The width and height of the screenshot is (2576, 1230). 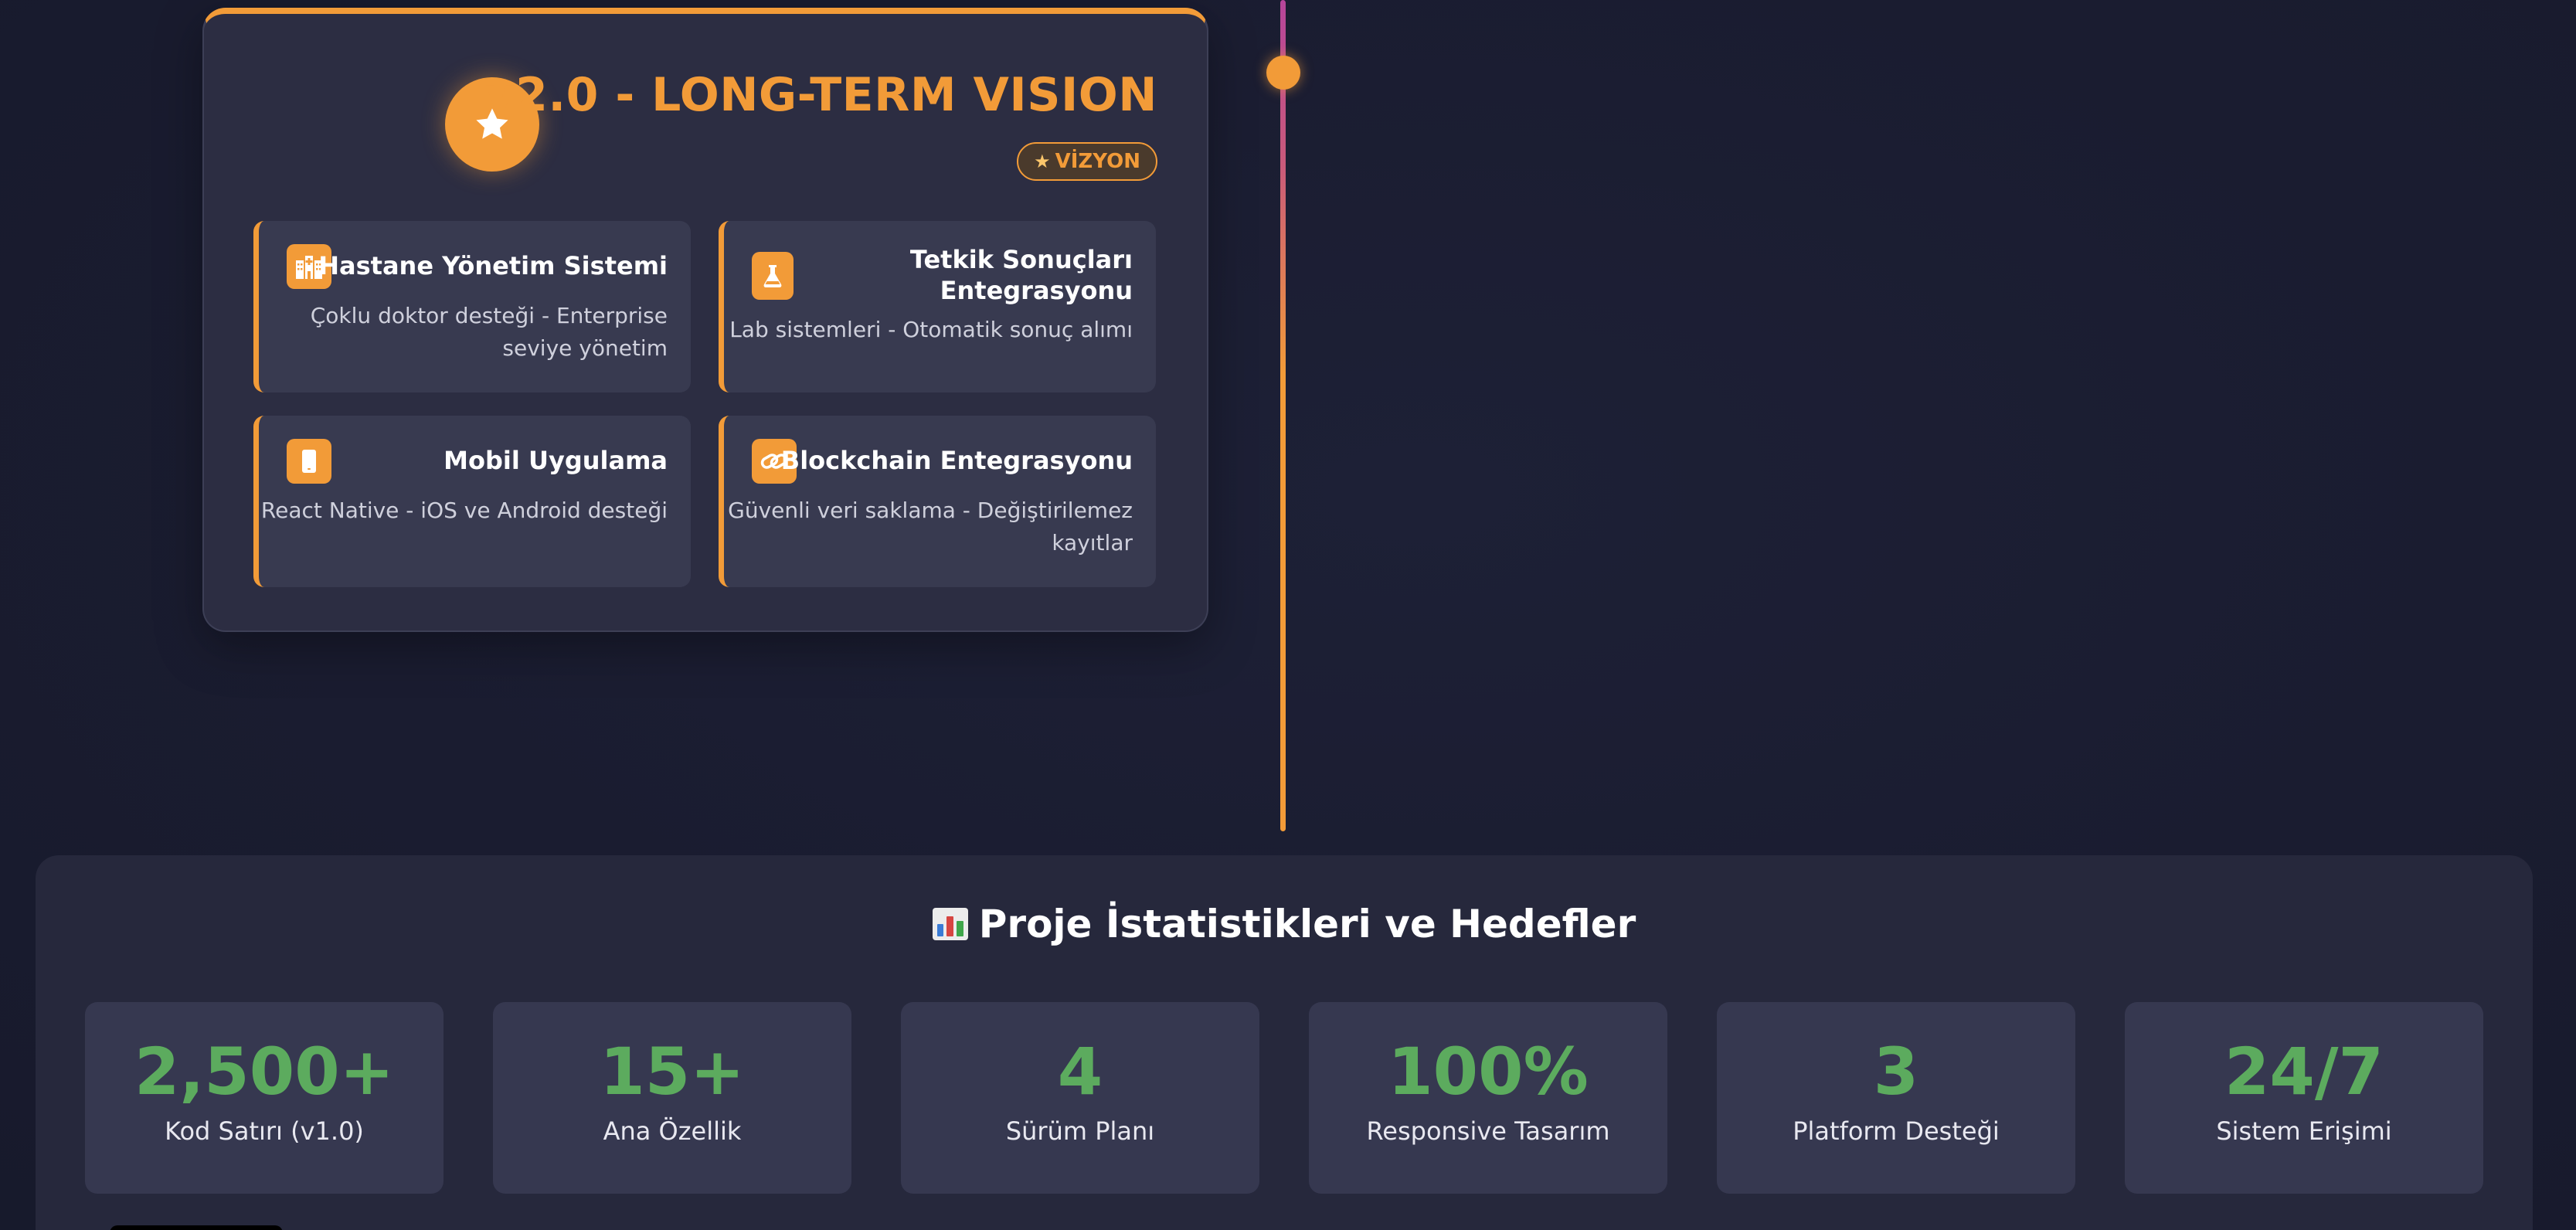 I want to click on stat-card: 4 Sürüm Planı, so click(x=1080, y=1098).